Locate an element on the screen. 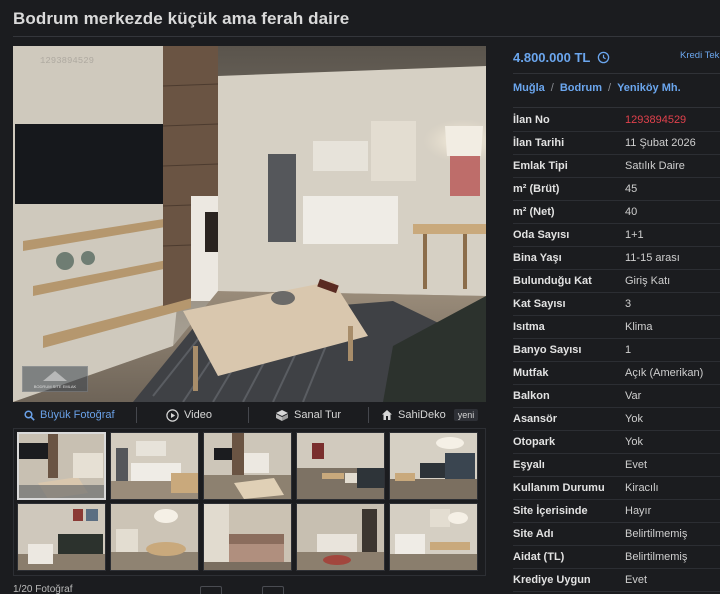 Image resolution: width=720 pixels, height=594 pixels. detail-label: Kullanım Durumu is located at coordinates (559, 488).